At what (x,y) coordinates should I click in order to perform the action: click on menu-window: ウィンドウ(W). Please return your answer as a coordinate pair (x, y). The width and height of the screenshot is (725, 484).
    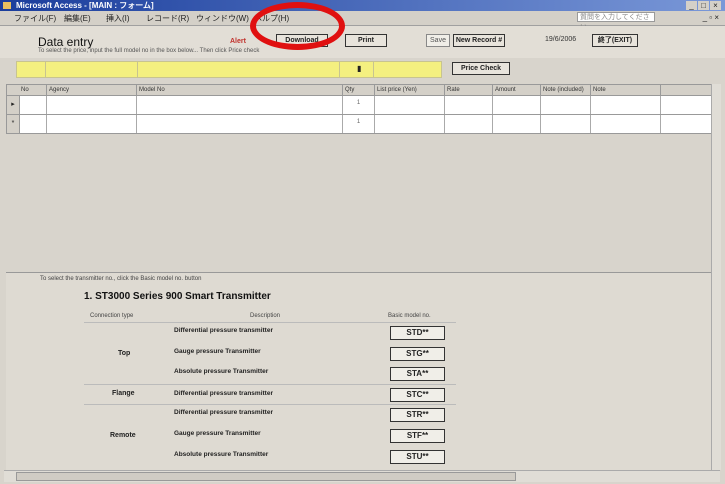
    Looking at the image, I should click on (222, 18).